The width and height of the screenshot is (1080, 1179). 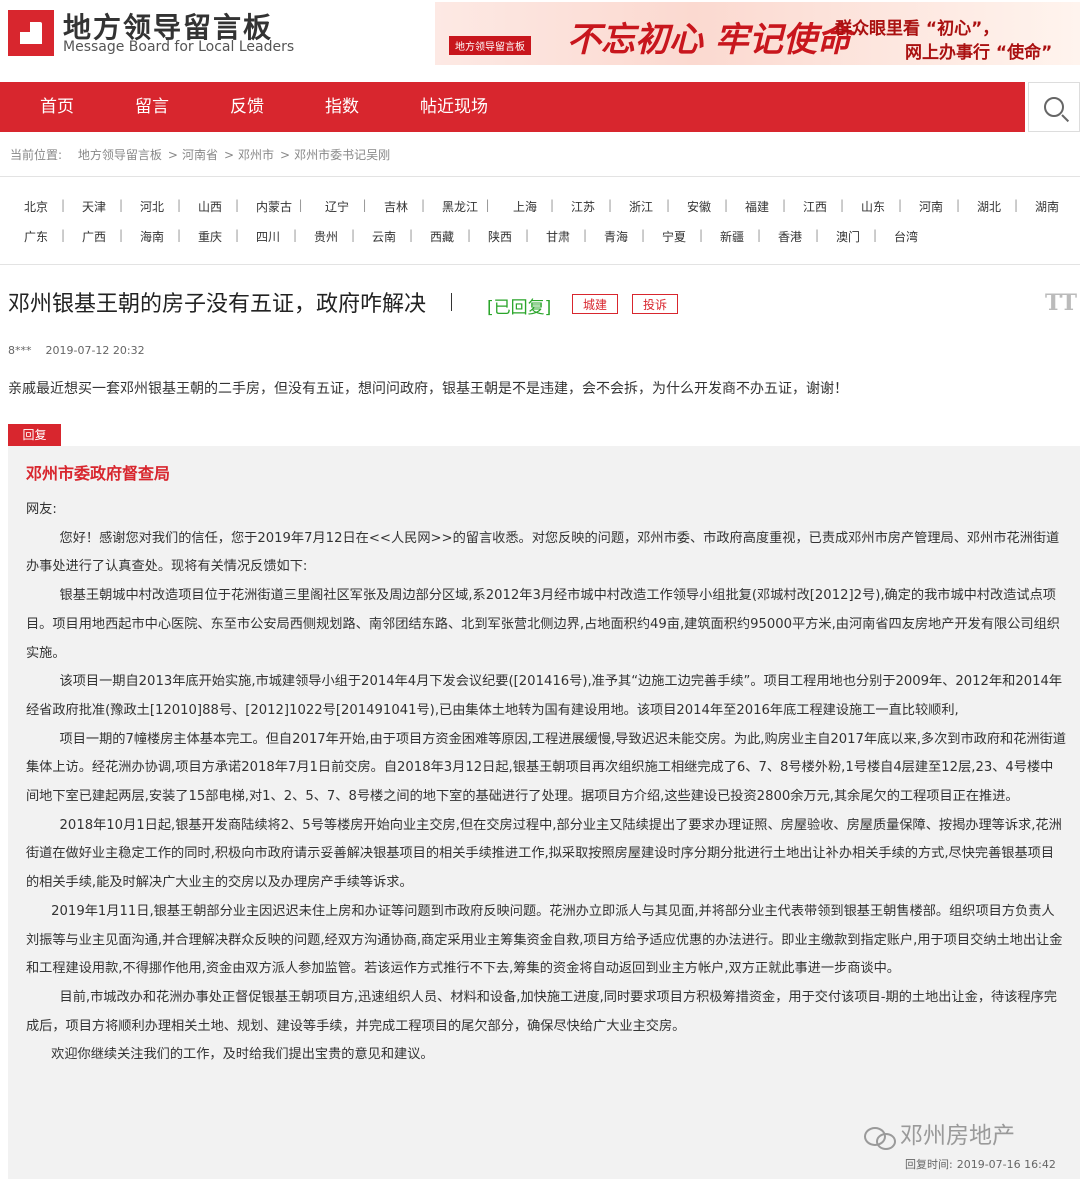 What do you see at coordinates (558, 236) in the screenshot?
I see `province-link: 甘肃` at bounding box center [558, 236].